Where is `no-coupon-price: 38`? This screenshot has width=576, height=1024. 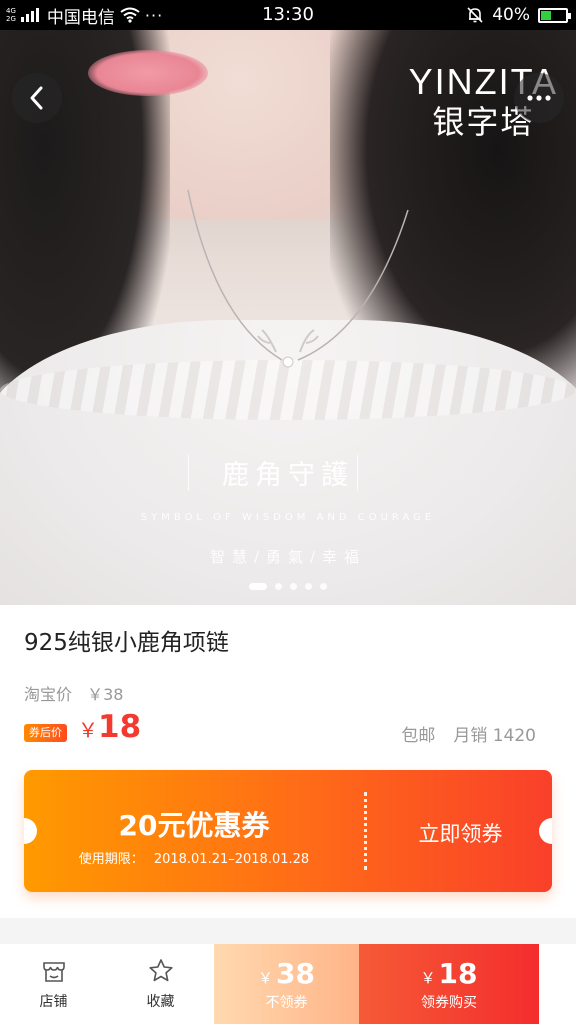 no-coupon-price: 38 is located at coordinates (295, 973).